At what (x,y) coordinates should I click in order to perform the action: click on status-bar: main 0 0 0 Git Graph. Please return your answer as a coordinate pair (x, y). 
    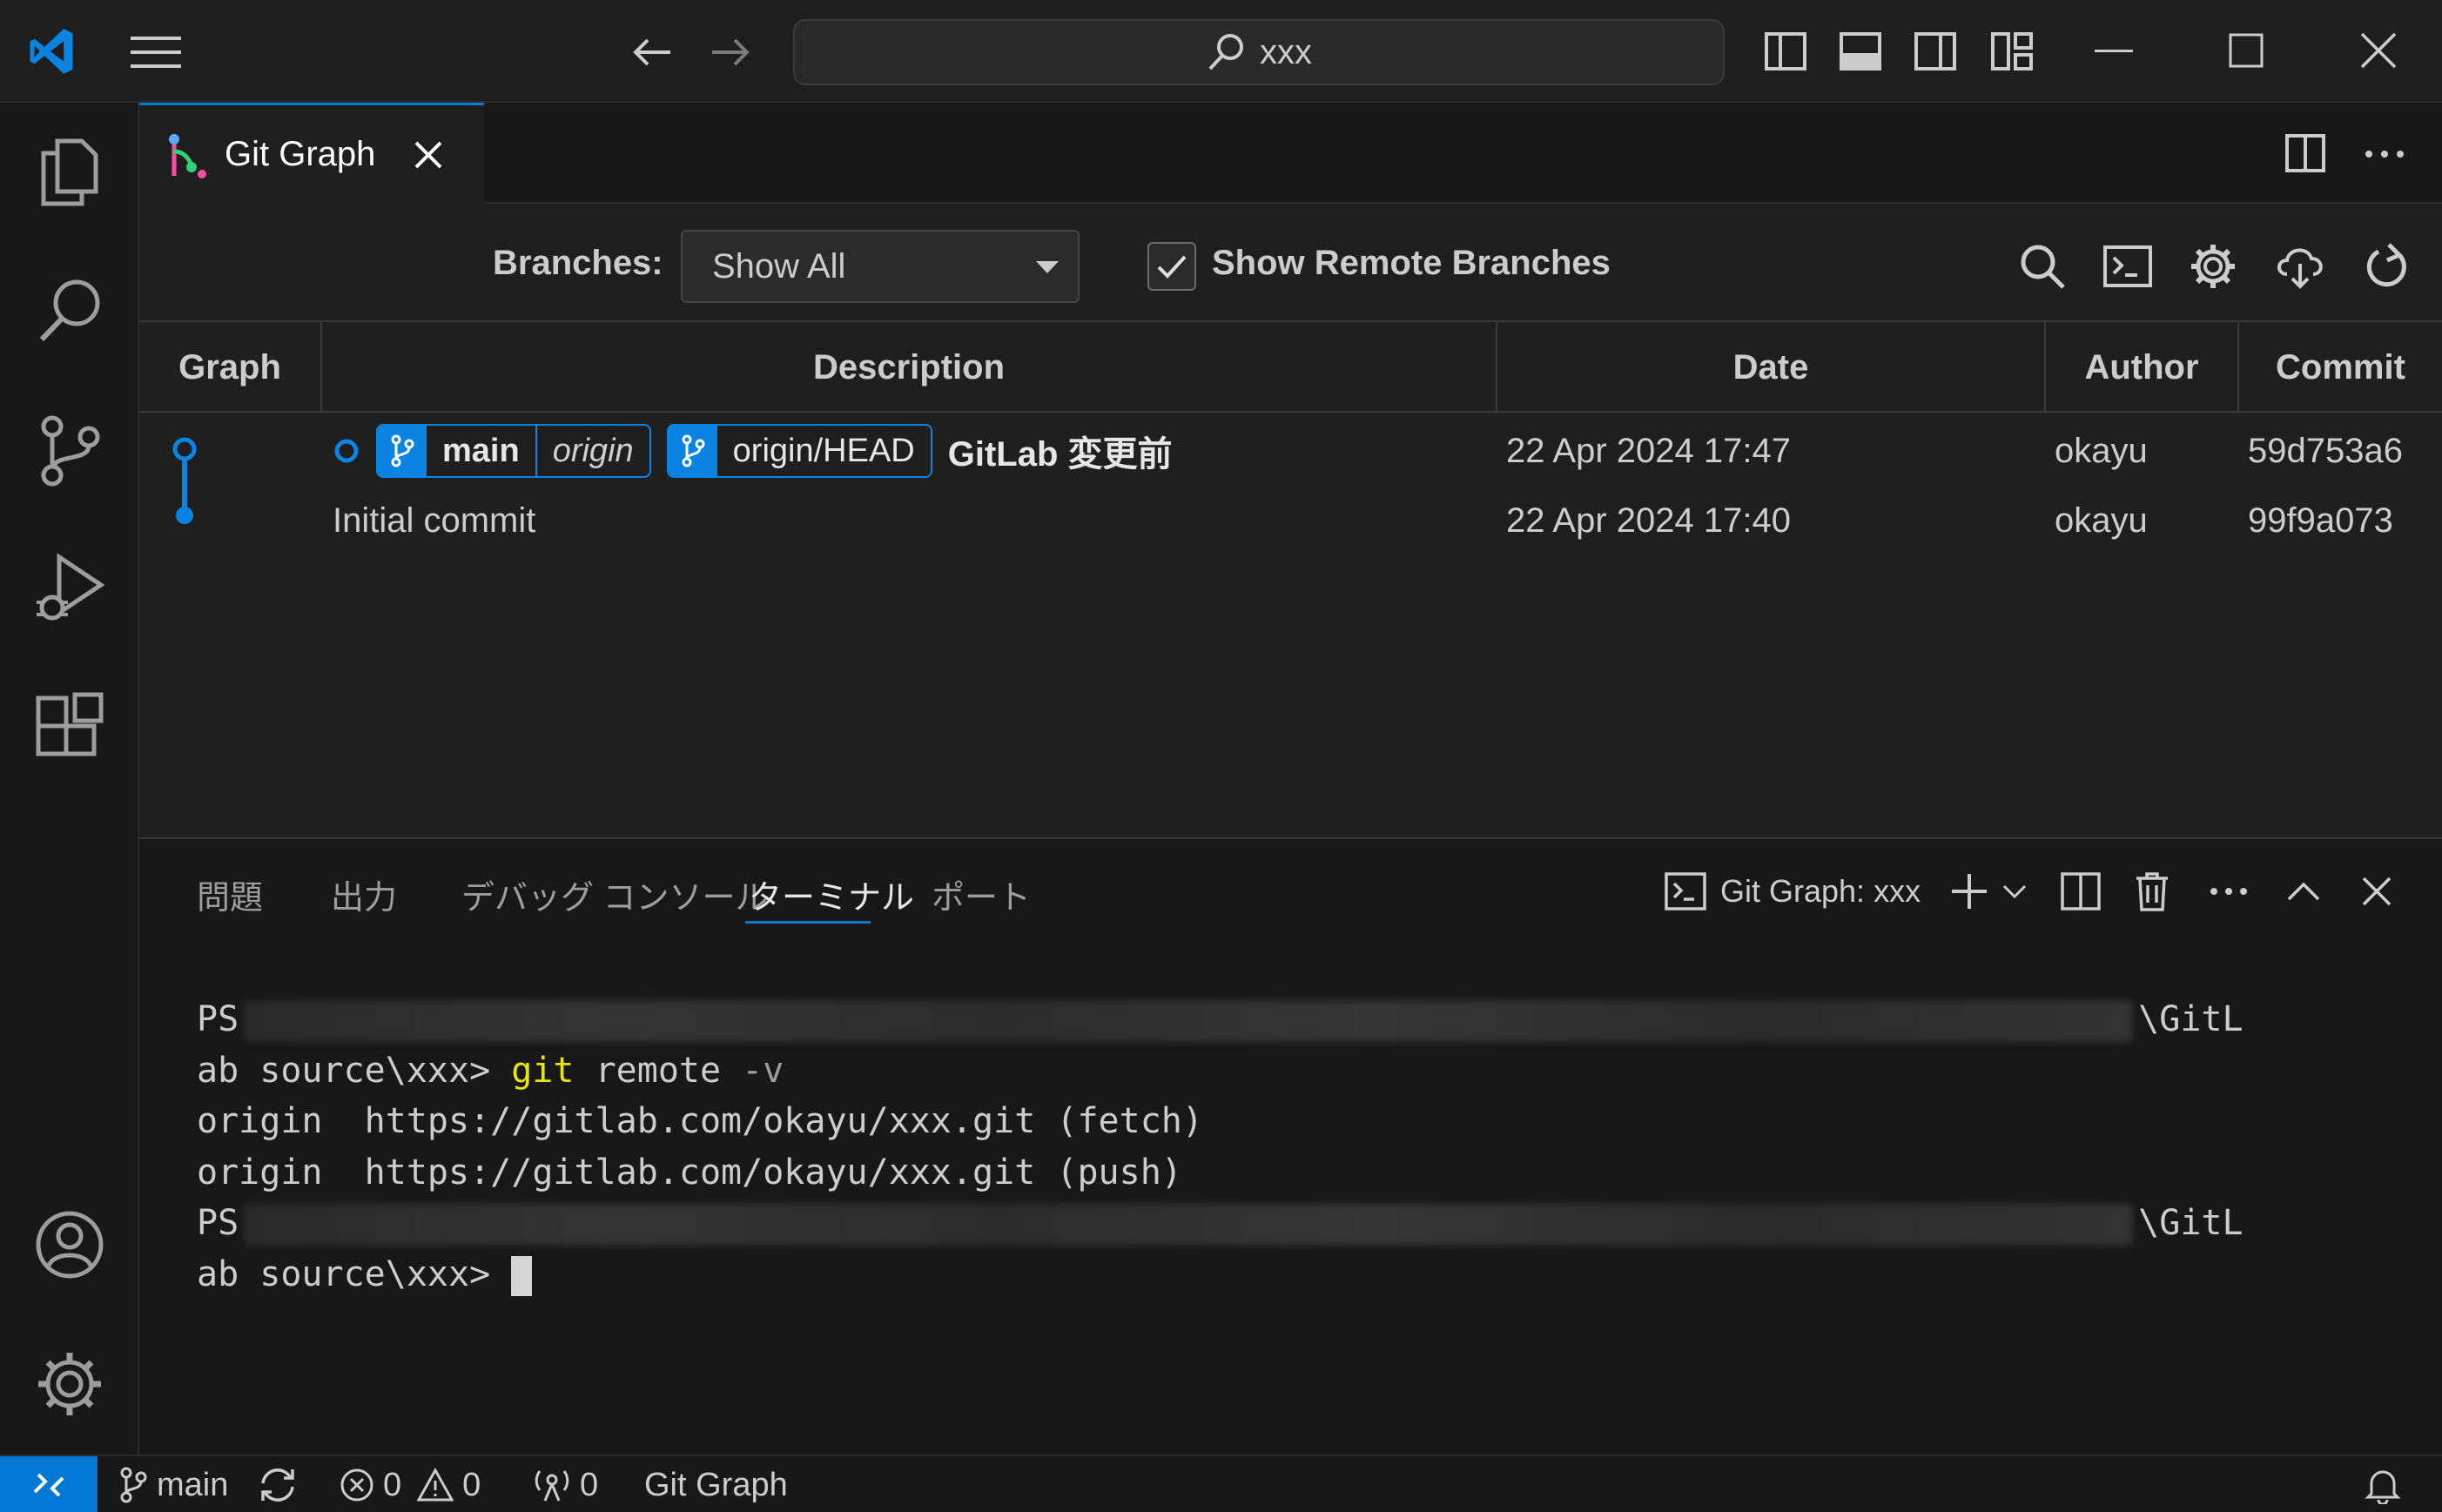
    Looking at the image, I should click on (1221, 1483).